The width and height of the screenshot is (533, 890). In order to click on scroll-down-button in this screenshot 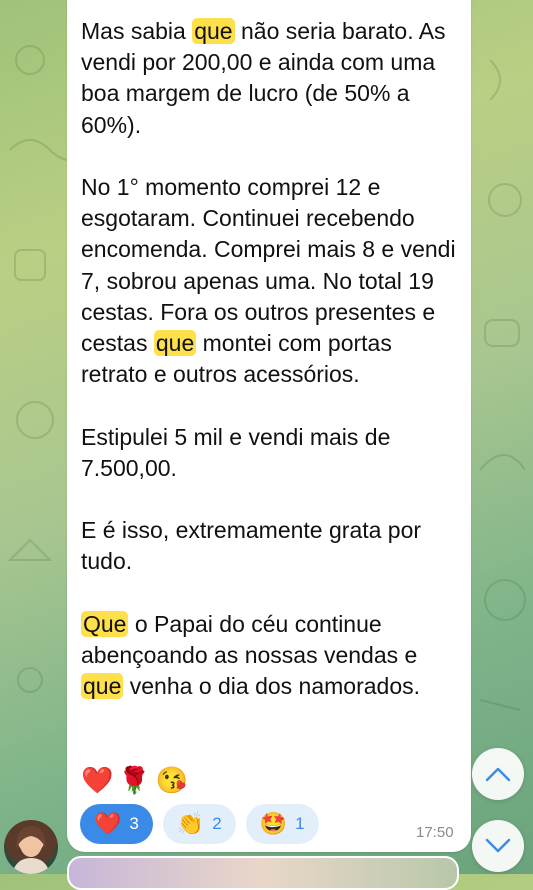, I will do `click(498, 846)`.